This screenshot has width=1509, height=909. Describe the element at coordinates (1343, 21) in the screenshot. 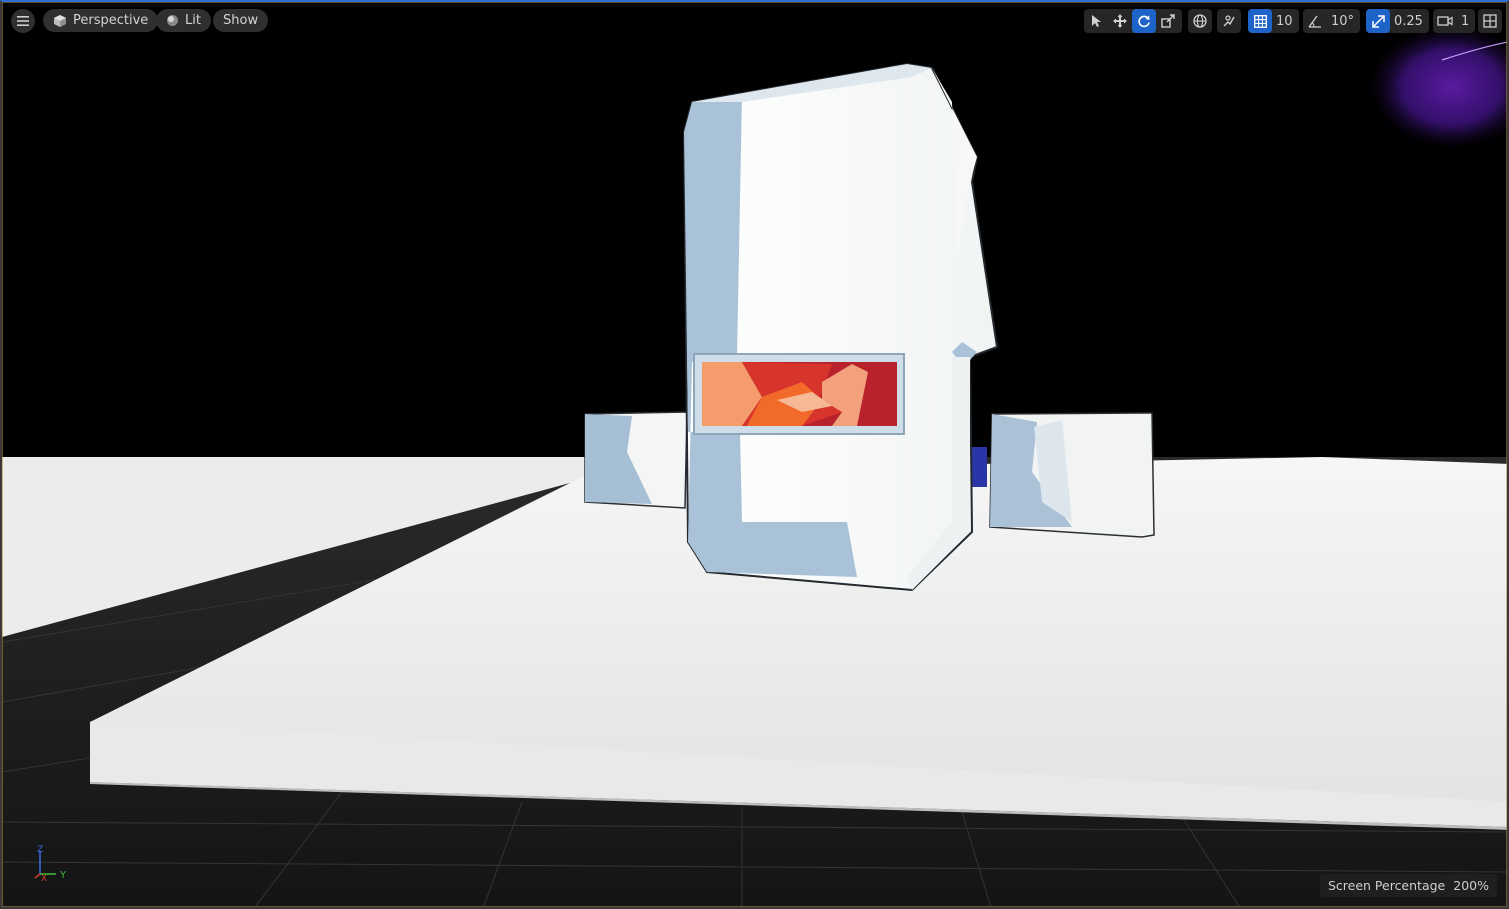

I see `rotation-snap-value: 10°` at that location.